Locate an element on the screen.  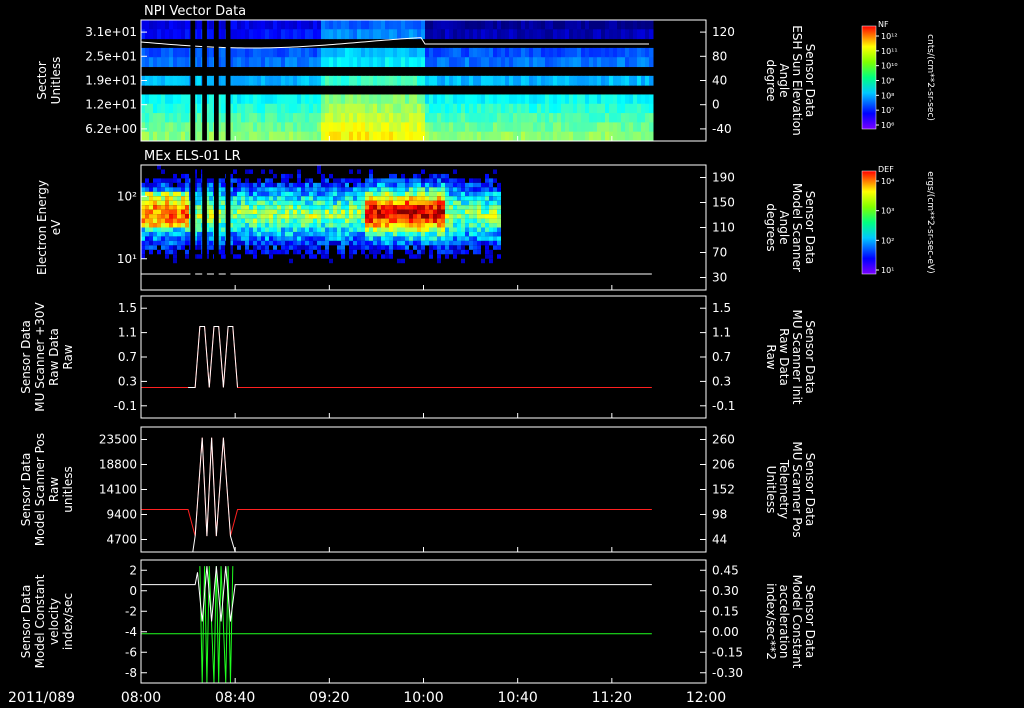
left-tick-label: 0.3 is located at coordinates (127, 381).